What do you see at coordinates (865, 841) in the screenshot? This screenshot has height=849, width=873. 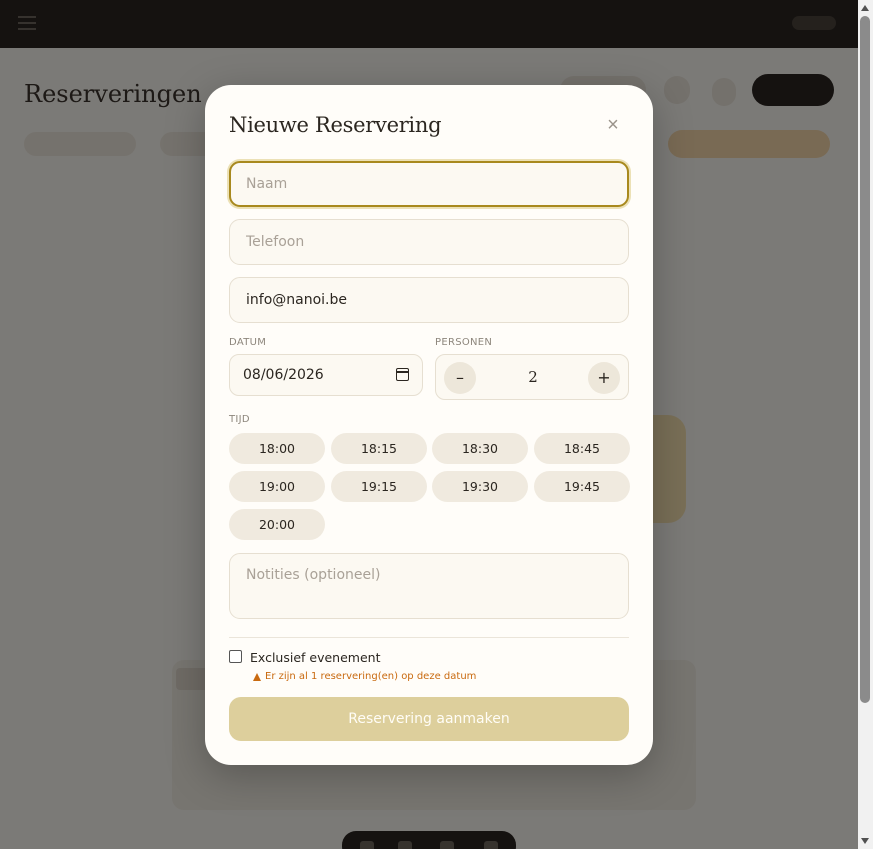 I see `scroll-down-arrow-icon` at bounding box center [865, 841].